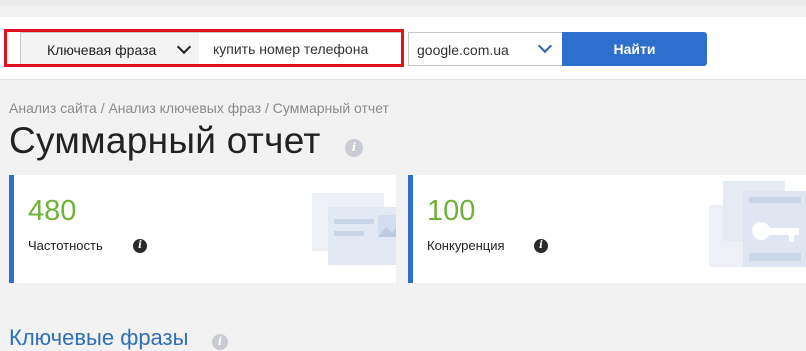 The height and width of the screenshot is (351, 806). Describe the element at coordinates (165, 140) in the screenshot. I see `page-title: Суммарный отчет` at that location.